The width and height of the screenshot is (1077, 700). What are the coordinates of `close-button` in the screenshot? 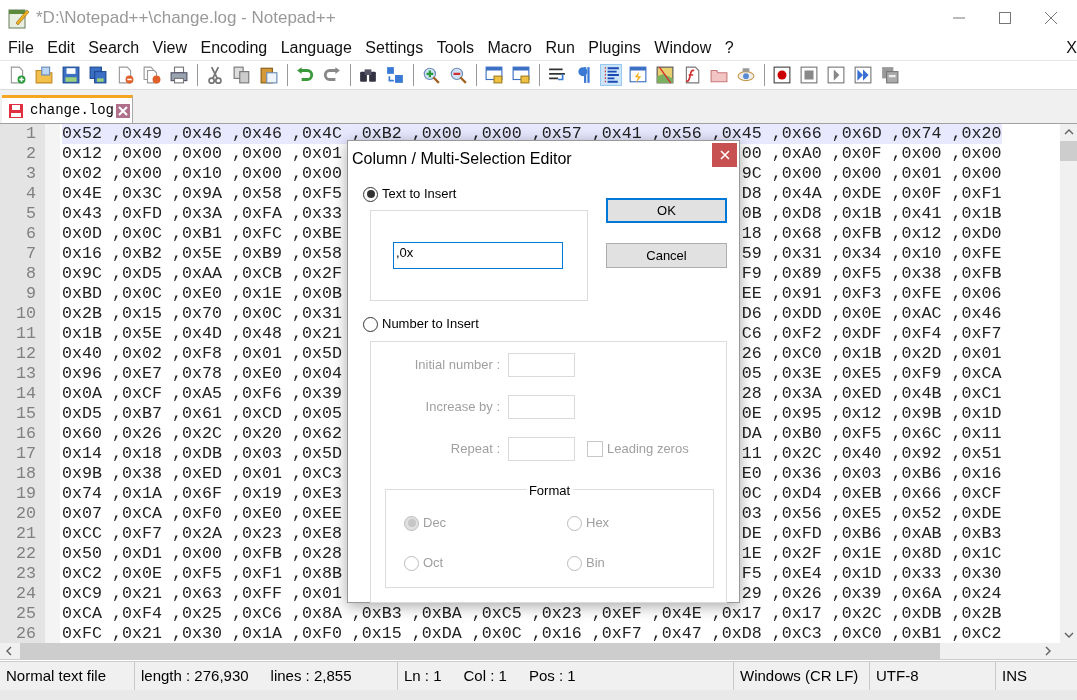 It's located at (724, 155).